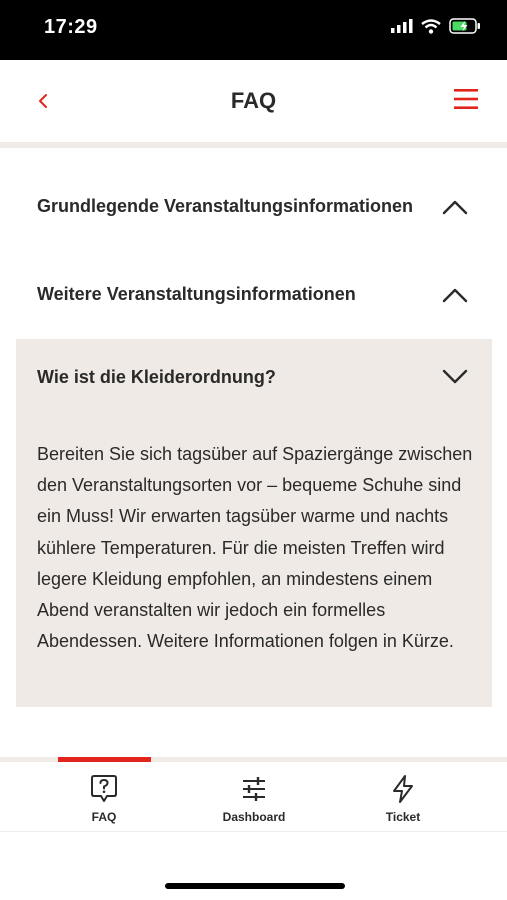 The image size is (507, 900). I want to click on wifi-icon, so click(431, 26).